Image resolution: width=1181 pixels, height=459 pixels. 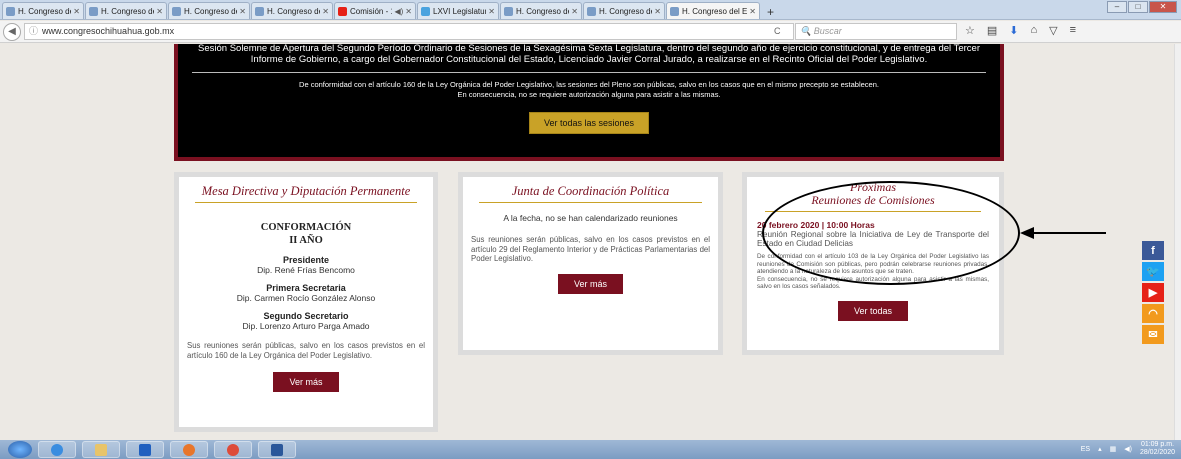 I want to click on role-label: Segundo Secretario, so click(x=306, y=316).